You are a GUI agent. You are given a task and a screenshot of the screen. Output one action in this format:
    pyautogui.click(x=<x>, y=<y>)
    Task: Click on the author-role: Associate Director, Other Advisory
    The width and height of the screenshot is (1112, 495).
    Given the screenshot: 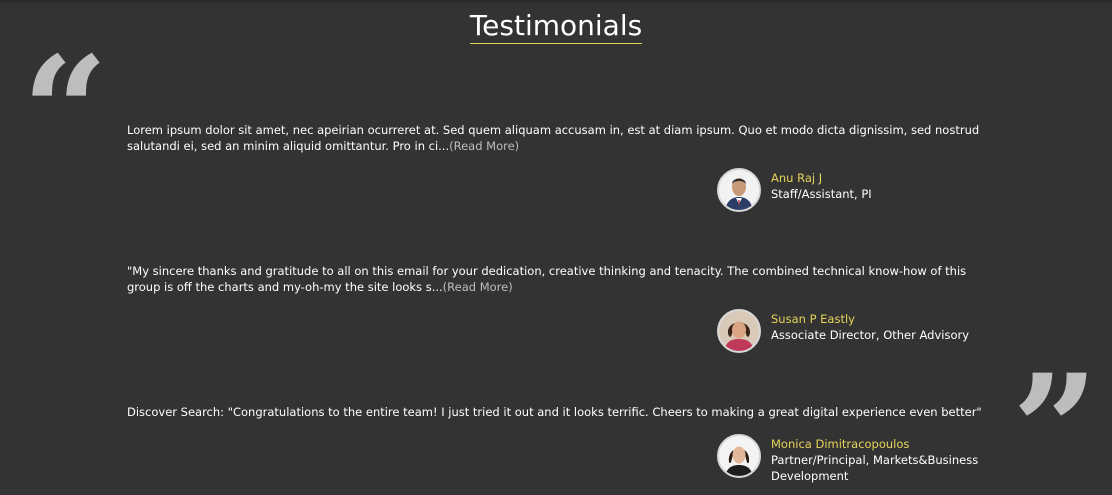 What is the action you would take?
    pyautogui.click(x=870, y=335)
    